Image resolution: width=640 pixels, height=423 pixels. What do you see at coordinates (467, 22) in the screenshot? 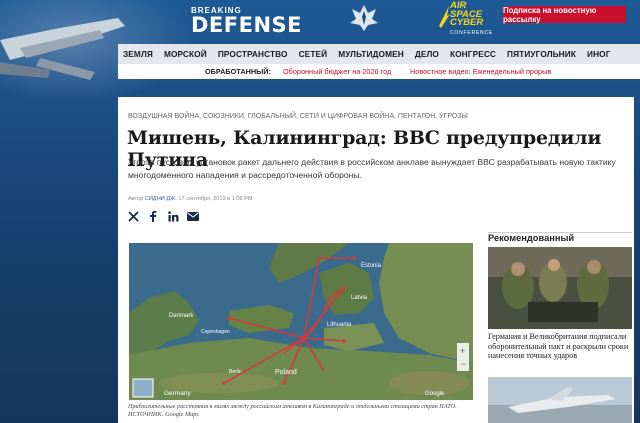
I see `conference-logo-line-3: CYBER` at bounding box center [467, 22].